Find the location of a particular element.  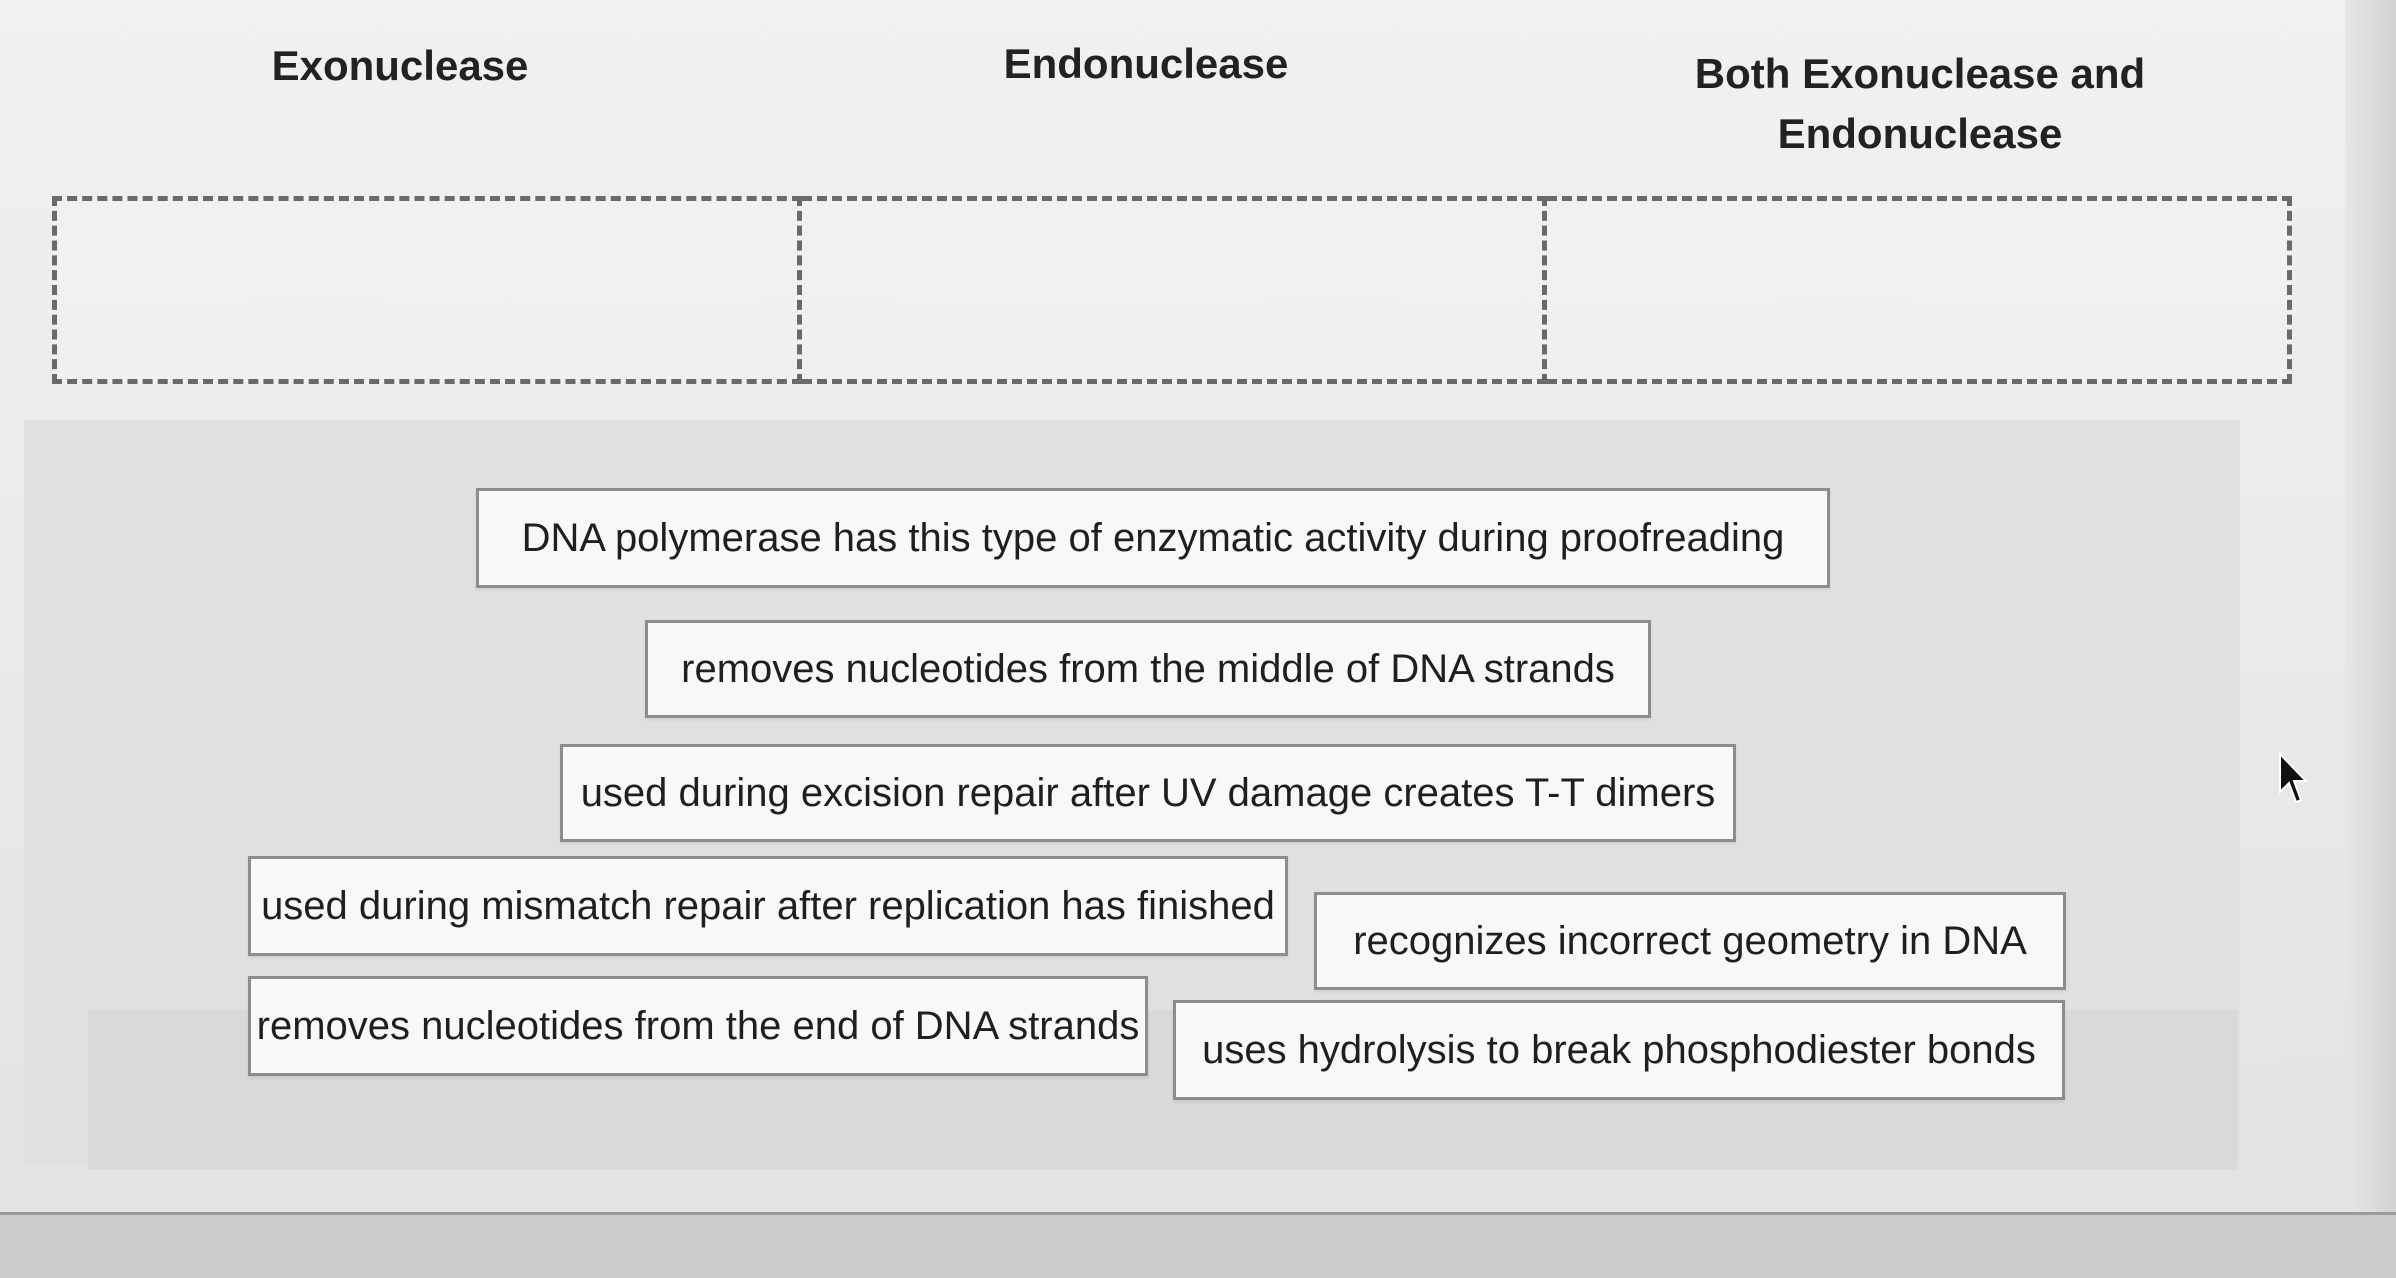

answer-tile: recognizes incorrect geometry in DNA is located at coordinates (1690, 941).